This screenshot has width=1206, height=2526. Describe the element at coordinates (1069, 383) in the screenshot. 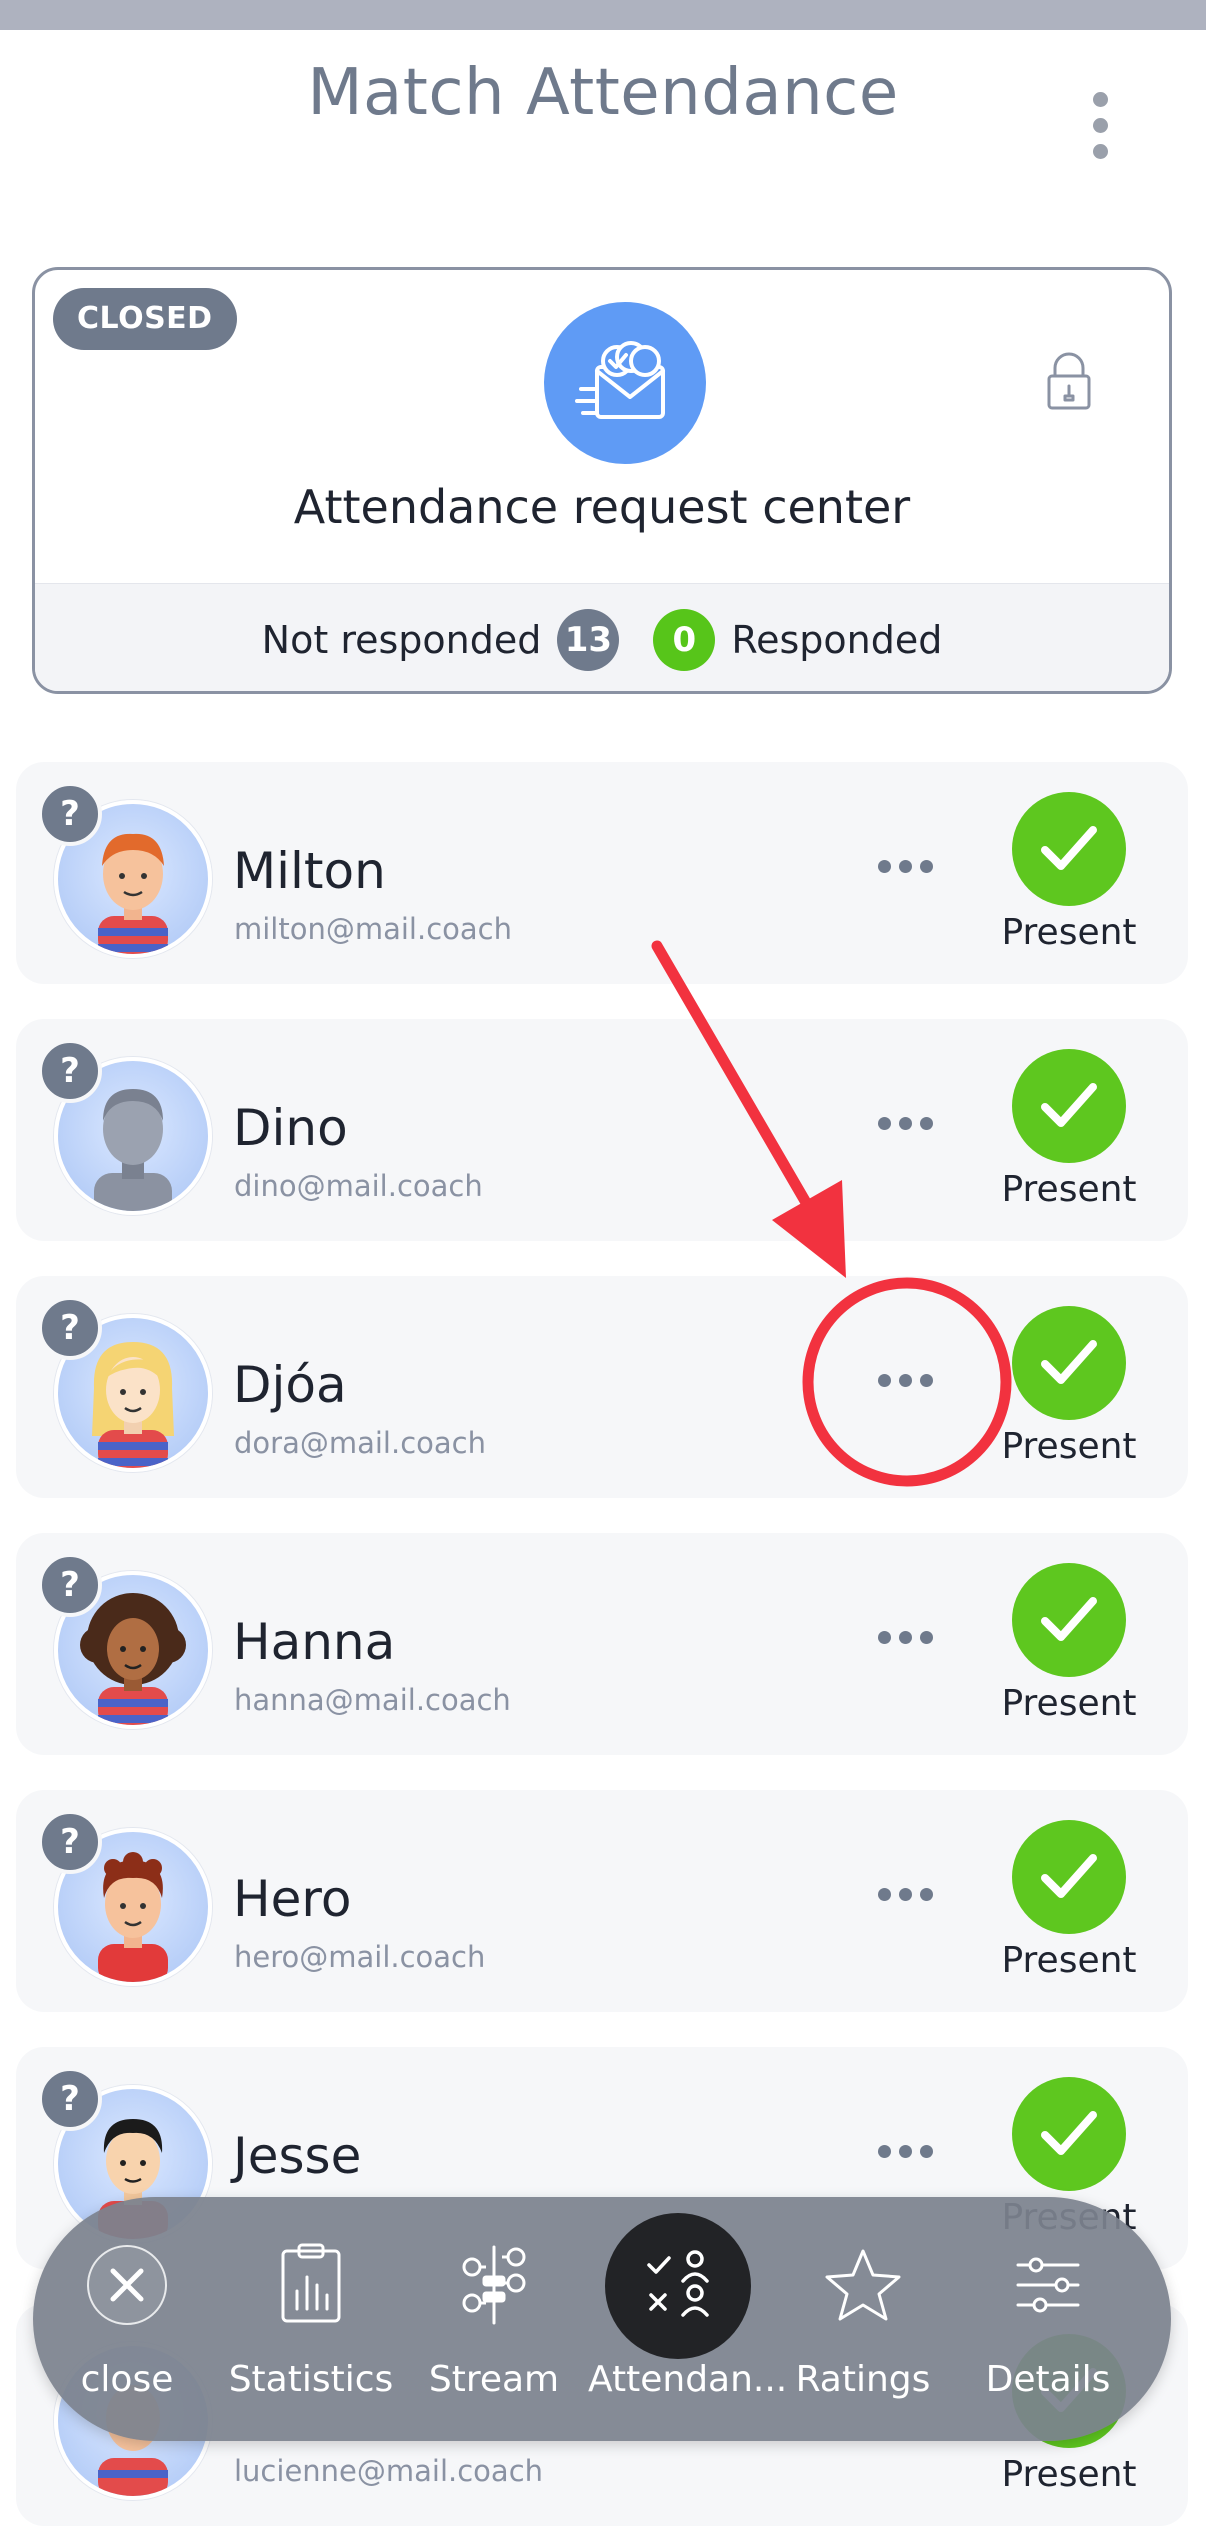

I see `lock-icon` at that location.